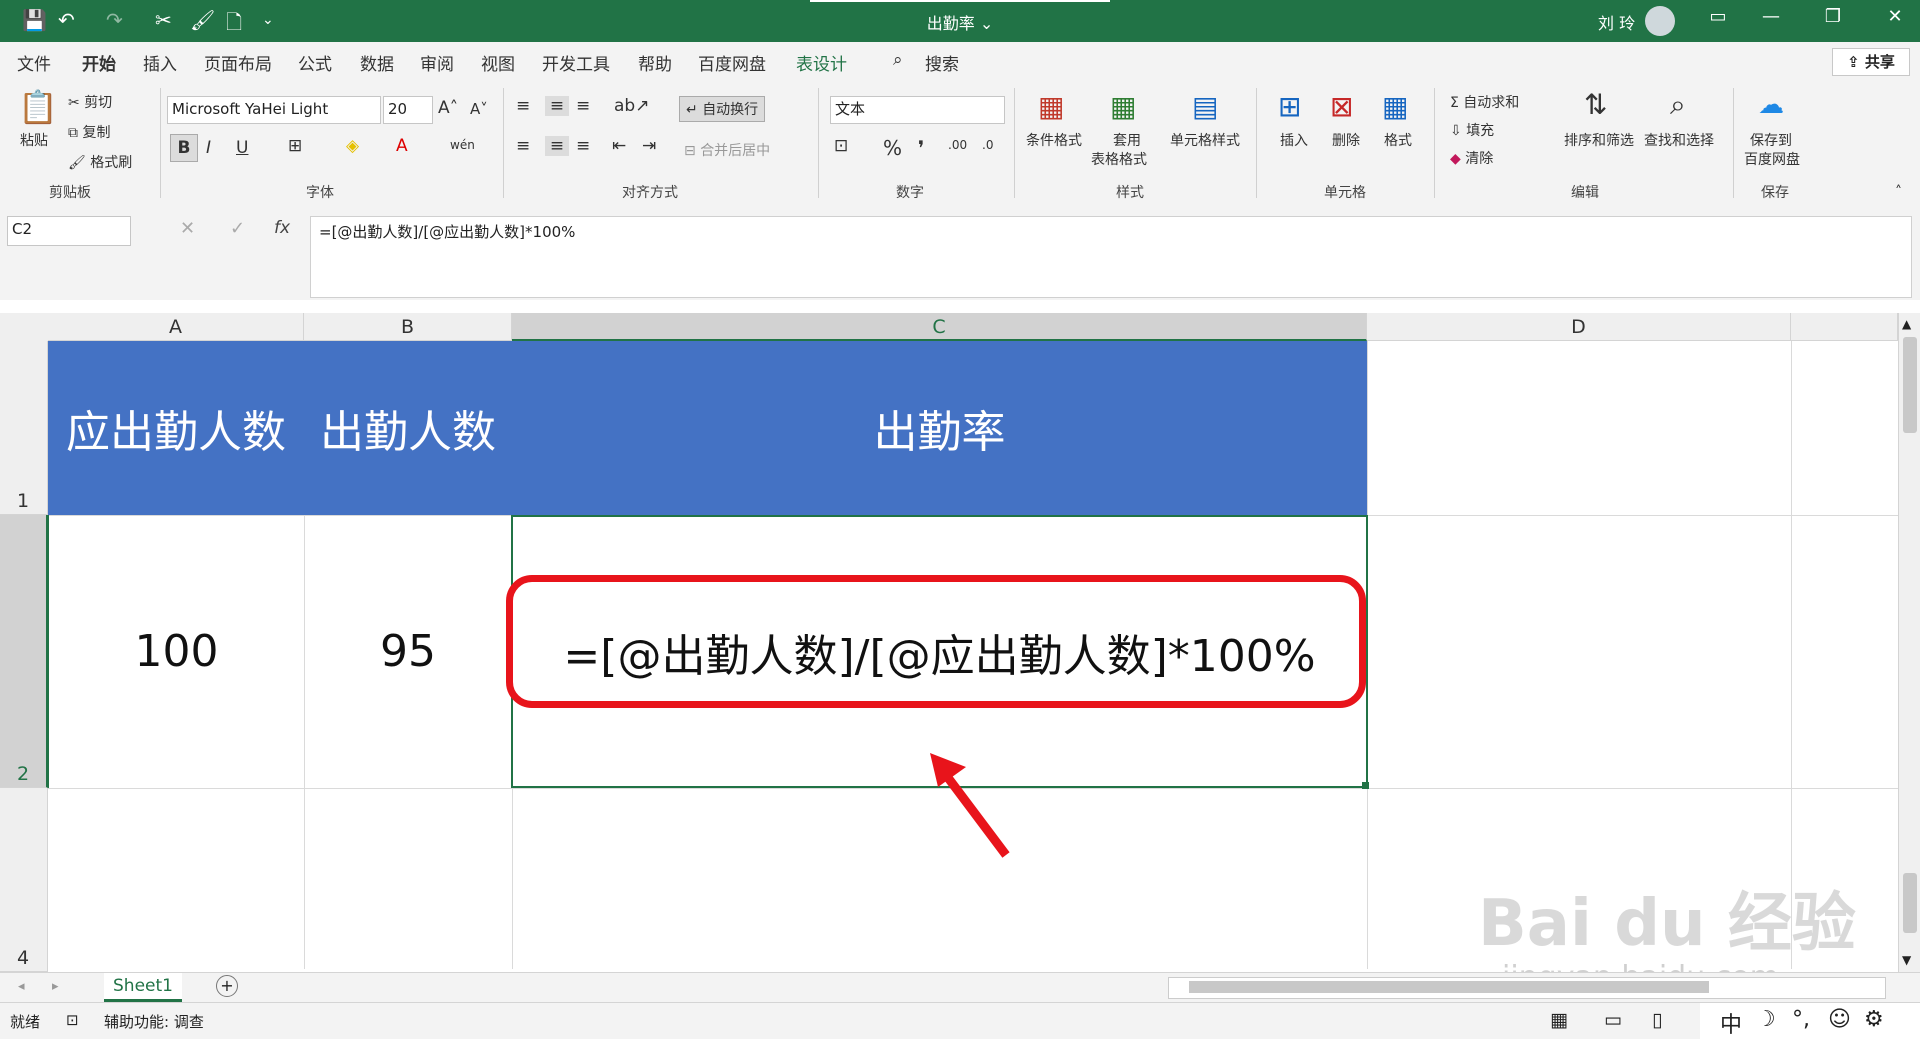 The width and height of the screenshot is (1920, 1039). Describe the element at coordinates (1365, 785) in the screenshot. I see `fill-handle` at that location.